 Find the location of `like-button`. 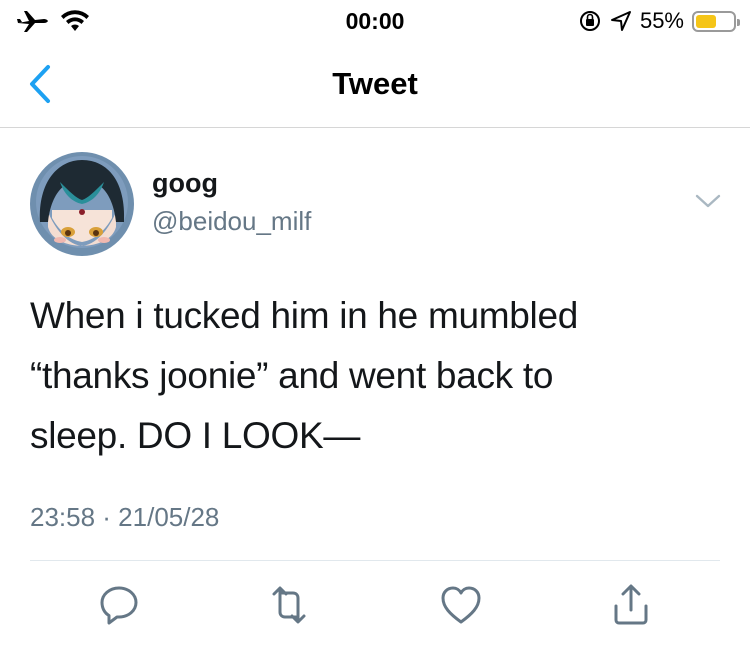

like-button is located at coordinates (461, 605).